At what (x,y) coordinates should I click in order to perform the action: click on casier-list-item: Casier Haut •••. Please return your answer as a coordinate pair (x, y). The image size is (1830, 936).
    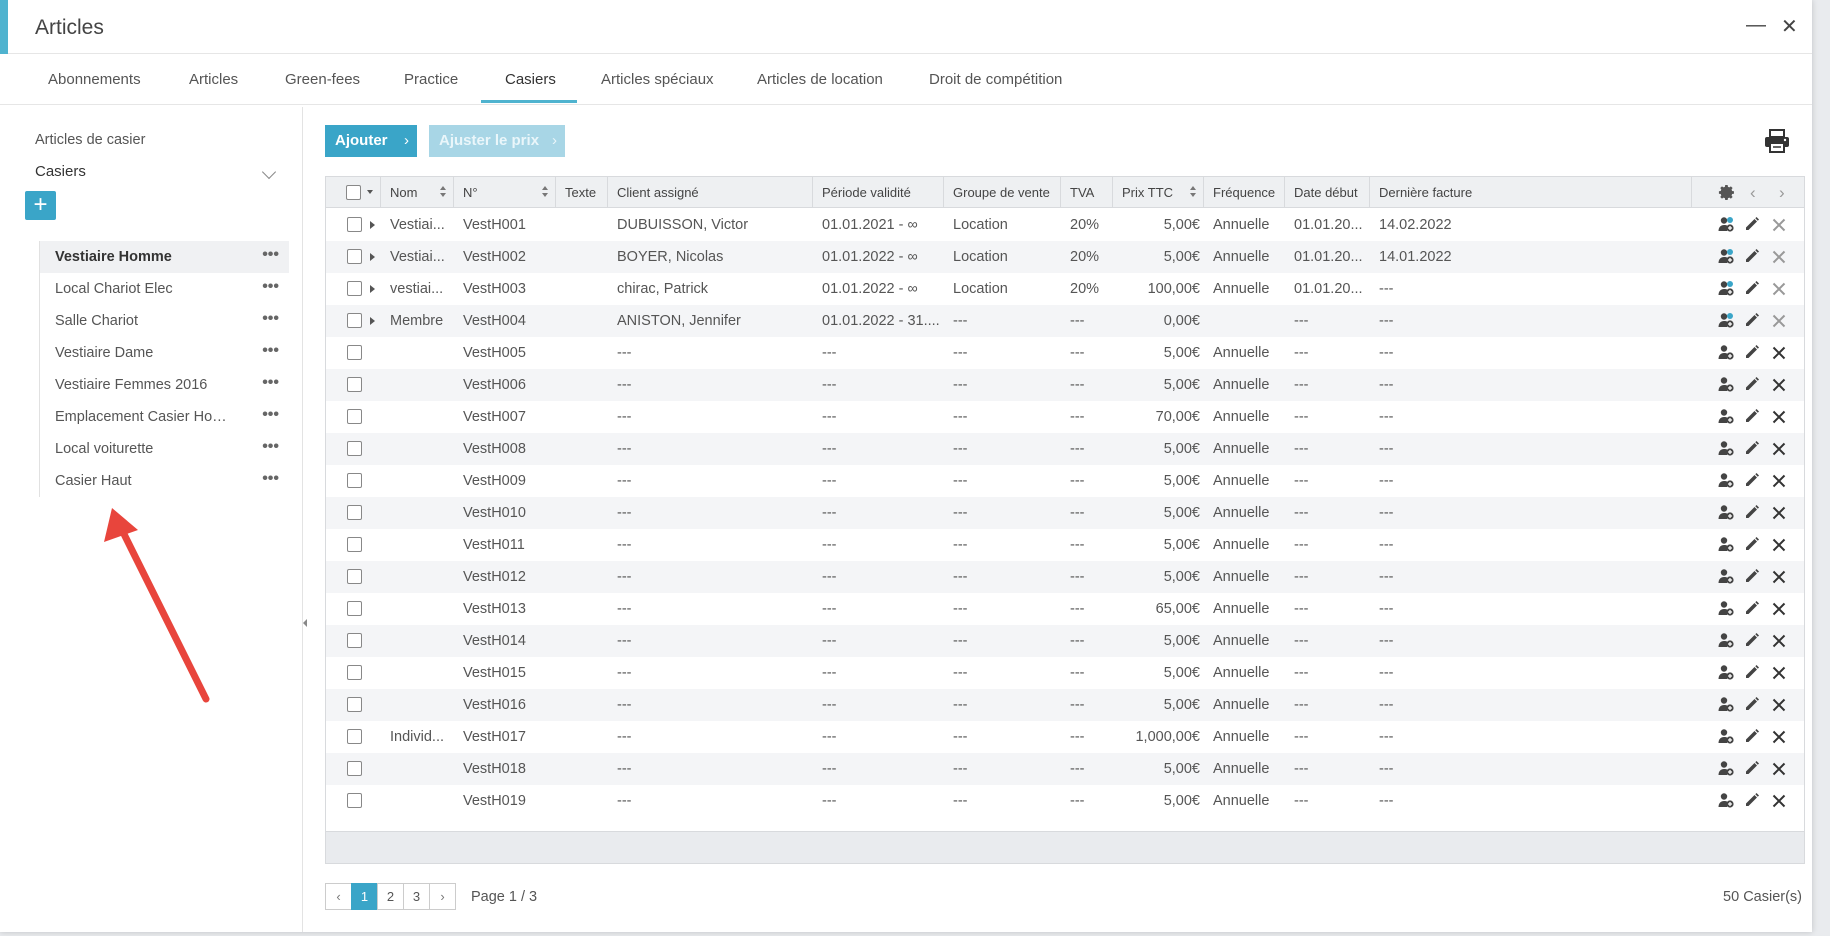
    Looking at the image, I should click on (164, 481).